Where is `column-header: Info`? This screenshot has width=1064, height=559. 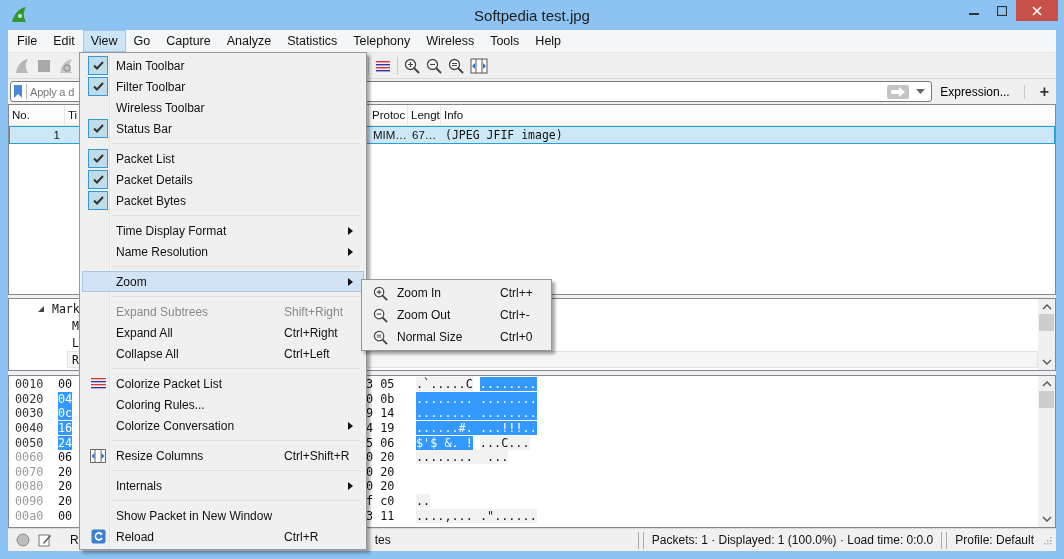
column-header: Info is located at coordinates (748, 115).